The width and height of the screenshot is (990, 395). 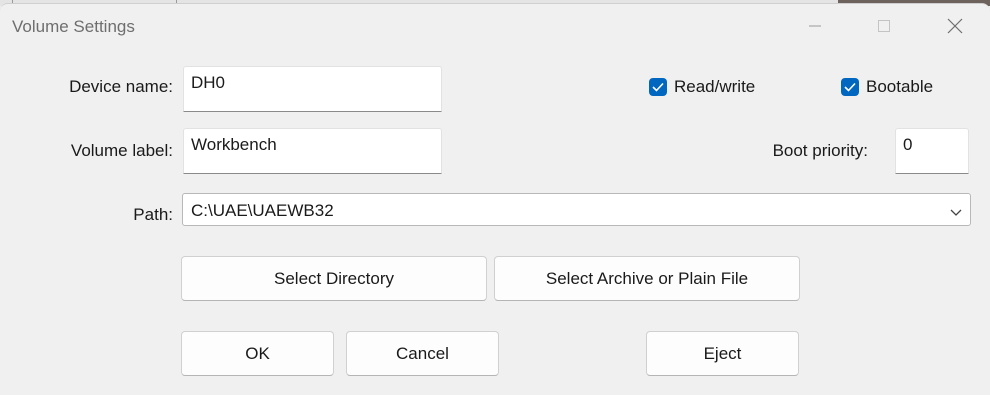 I want to click on read-write-checkbox: Read/write, so click(x=702, y=87).